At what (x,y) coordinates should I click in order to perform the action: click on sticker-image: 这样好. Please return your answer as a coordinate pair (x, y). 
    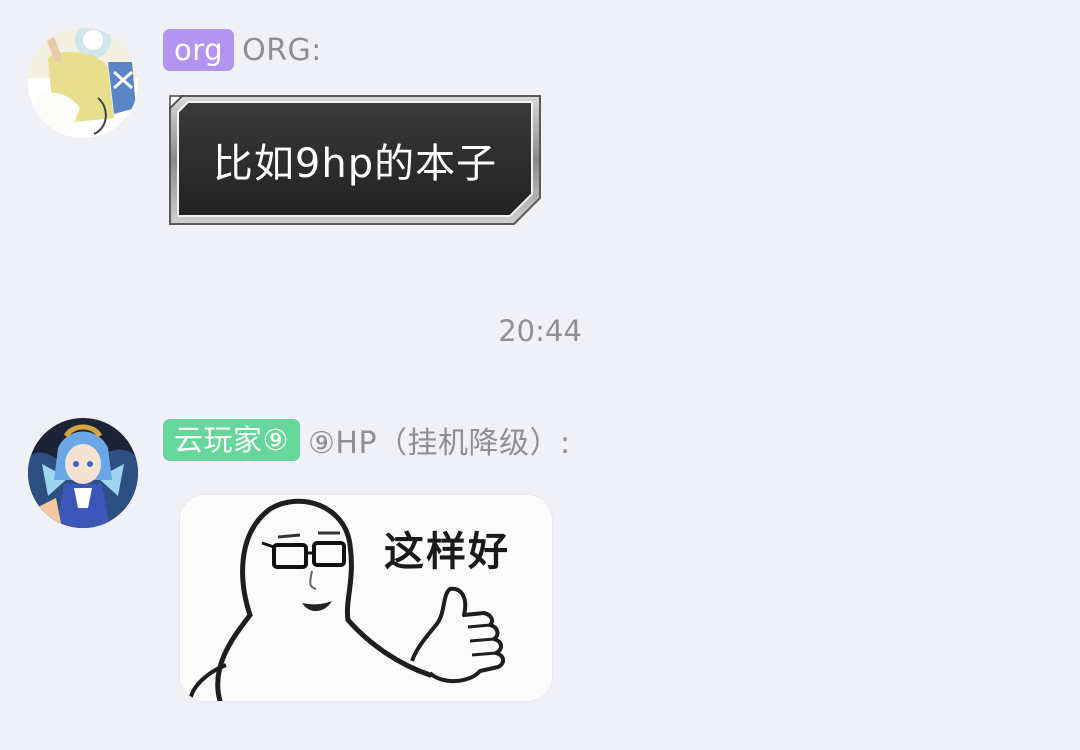
    Looking at the image, I should click on (366, 598).